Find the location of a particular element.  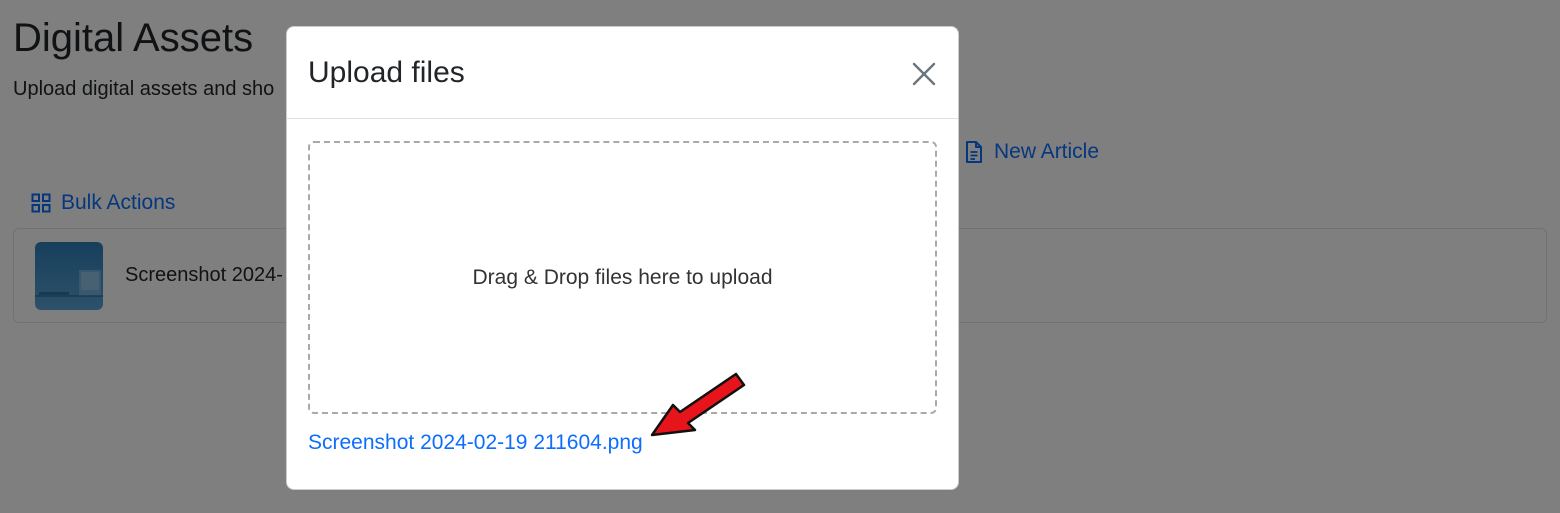

close-icon is located at coordinates (924, 74).